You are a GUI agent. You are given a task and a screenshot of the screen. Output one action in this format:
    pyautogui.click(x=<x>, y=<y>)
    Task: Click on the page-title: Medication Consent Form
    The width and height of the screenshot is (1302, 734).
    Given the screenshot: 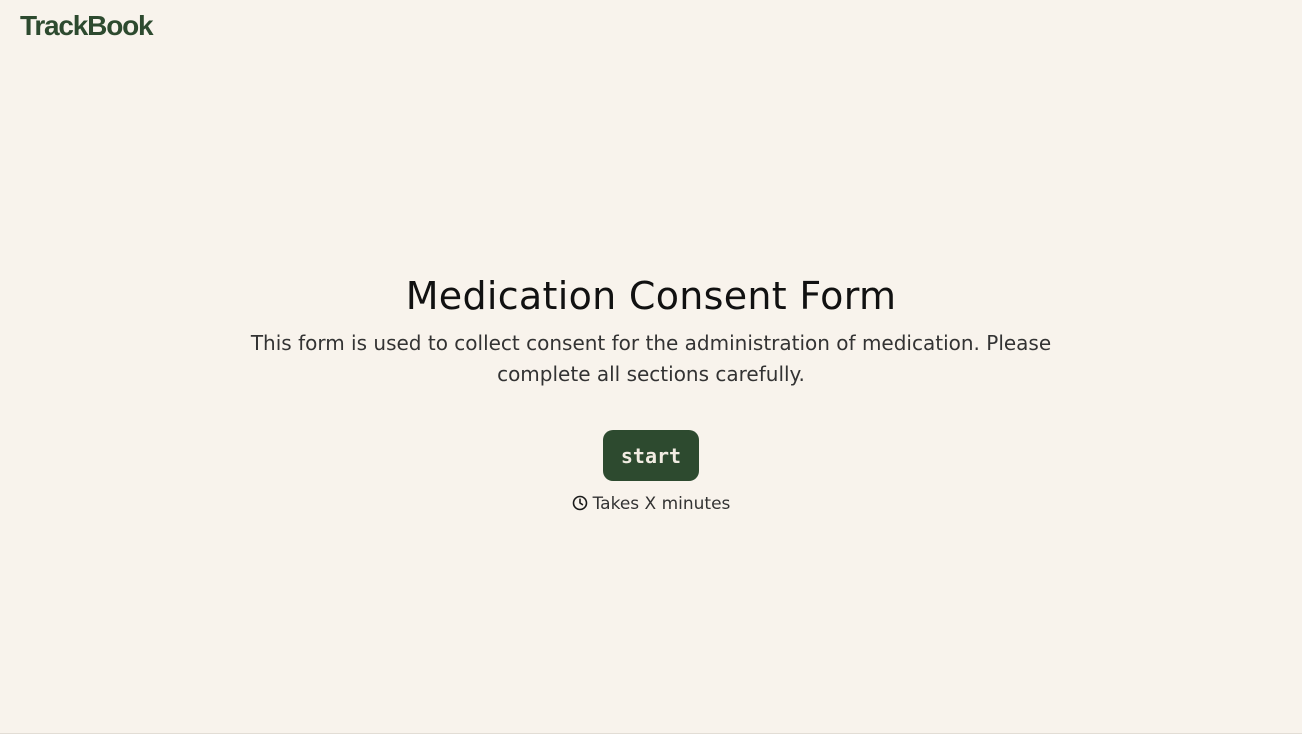 What is the action you would take?
    pyautogui.click(x=651, y=296)
    